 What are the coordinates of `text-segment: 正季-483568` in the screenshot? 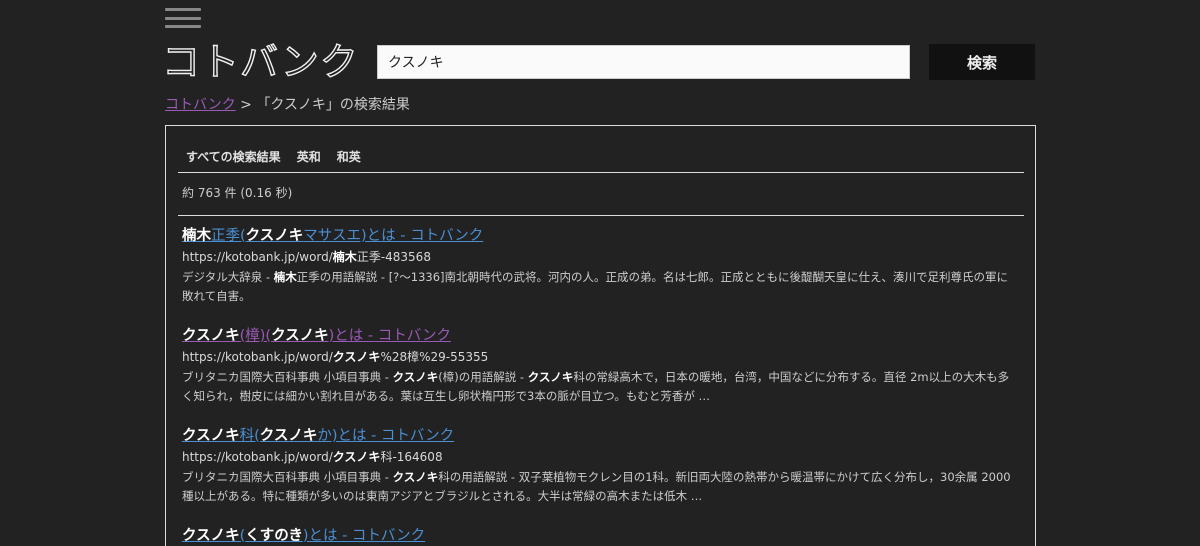 It's located at (393, 257).